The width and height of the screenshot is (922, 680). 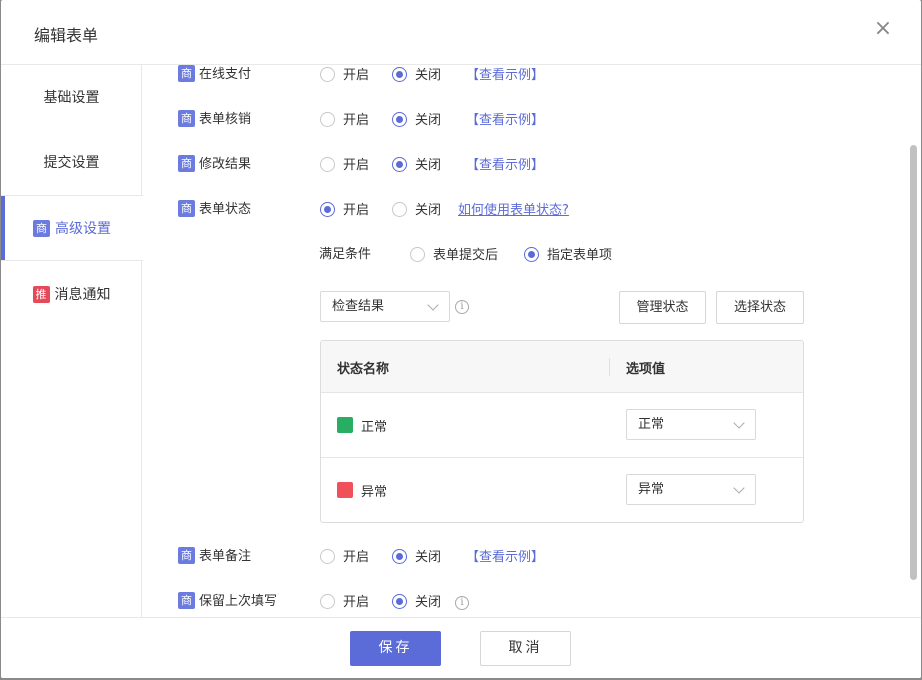 What do you see at coordinates (615, 256) in the screenshot?
I see `condition-row: 满足条件 表单提交后 指定表单项` at bounding box center [615, 256].